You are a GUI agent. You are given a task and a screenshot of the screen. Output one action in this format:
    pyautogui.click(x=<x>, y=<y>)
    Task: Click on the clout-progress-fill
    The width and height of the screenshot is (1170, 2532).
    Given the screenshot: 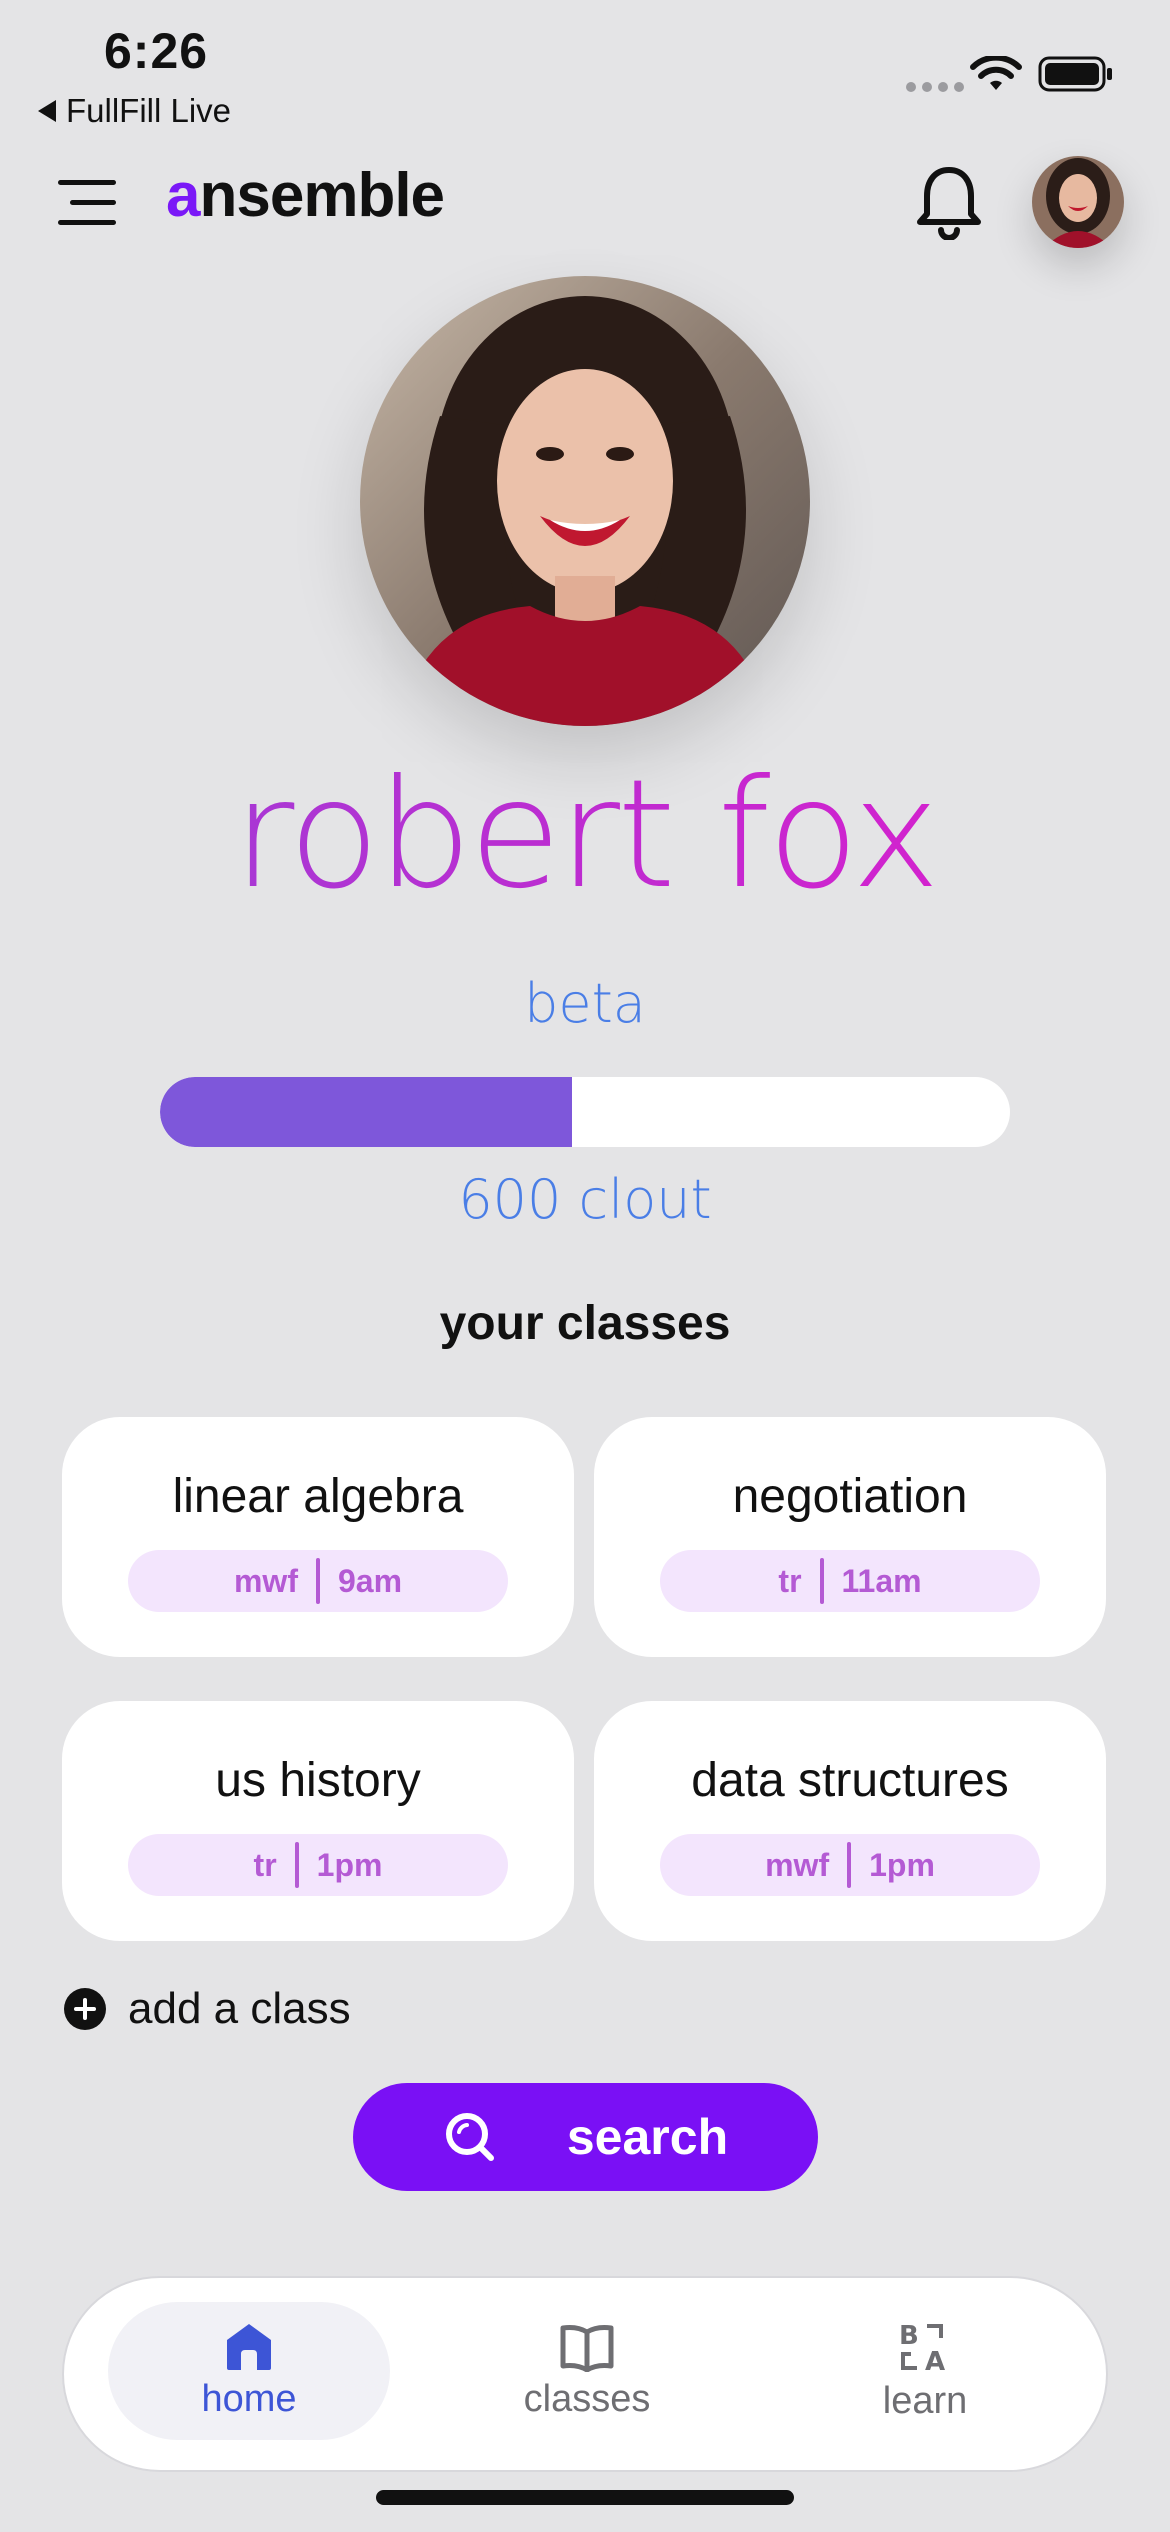 What is the action you would take?
    pyautogui.click(x=366, y=1112)
    